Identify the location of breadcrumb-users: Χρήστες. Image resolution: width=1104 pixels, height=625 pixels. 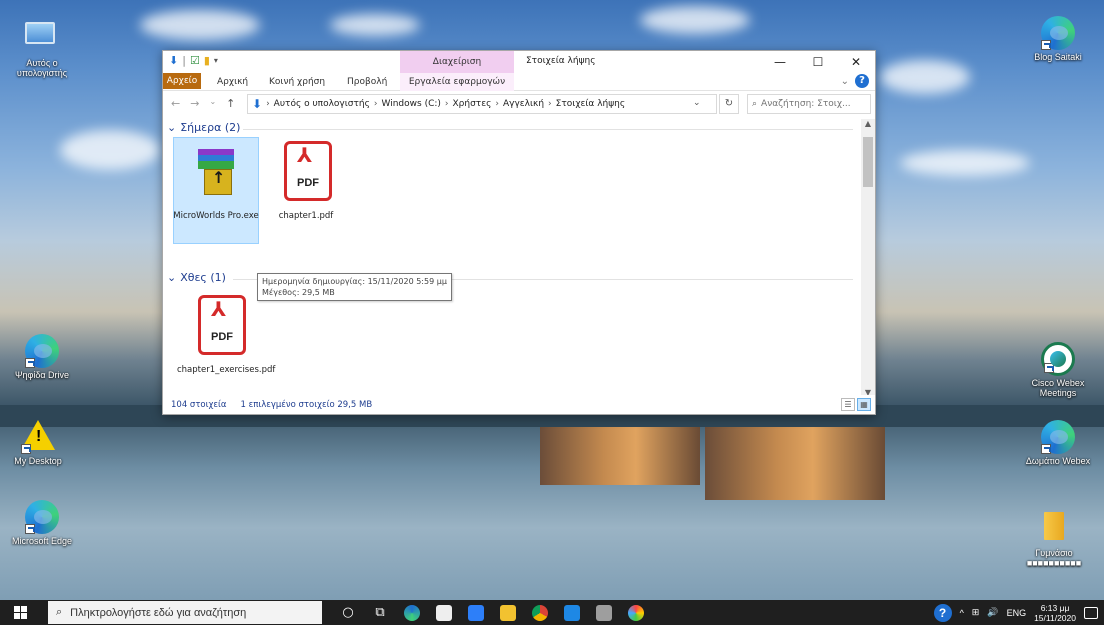
(472, 104).